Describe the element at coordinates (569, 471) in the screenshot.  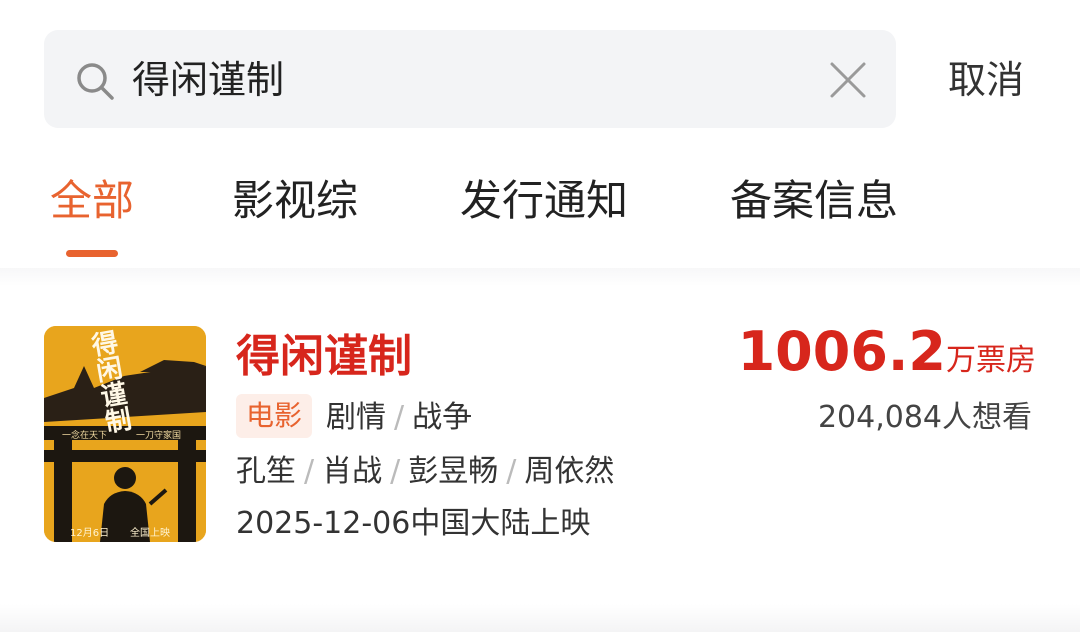
I see `cast-member: 周依然` at that location.